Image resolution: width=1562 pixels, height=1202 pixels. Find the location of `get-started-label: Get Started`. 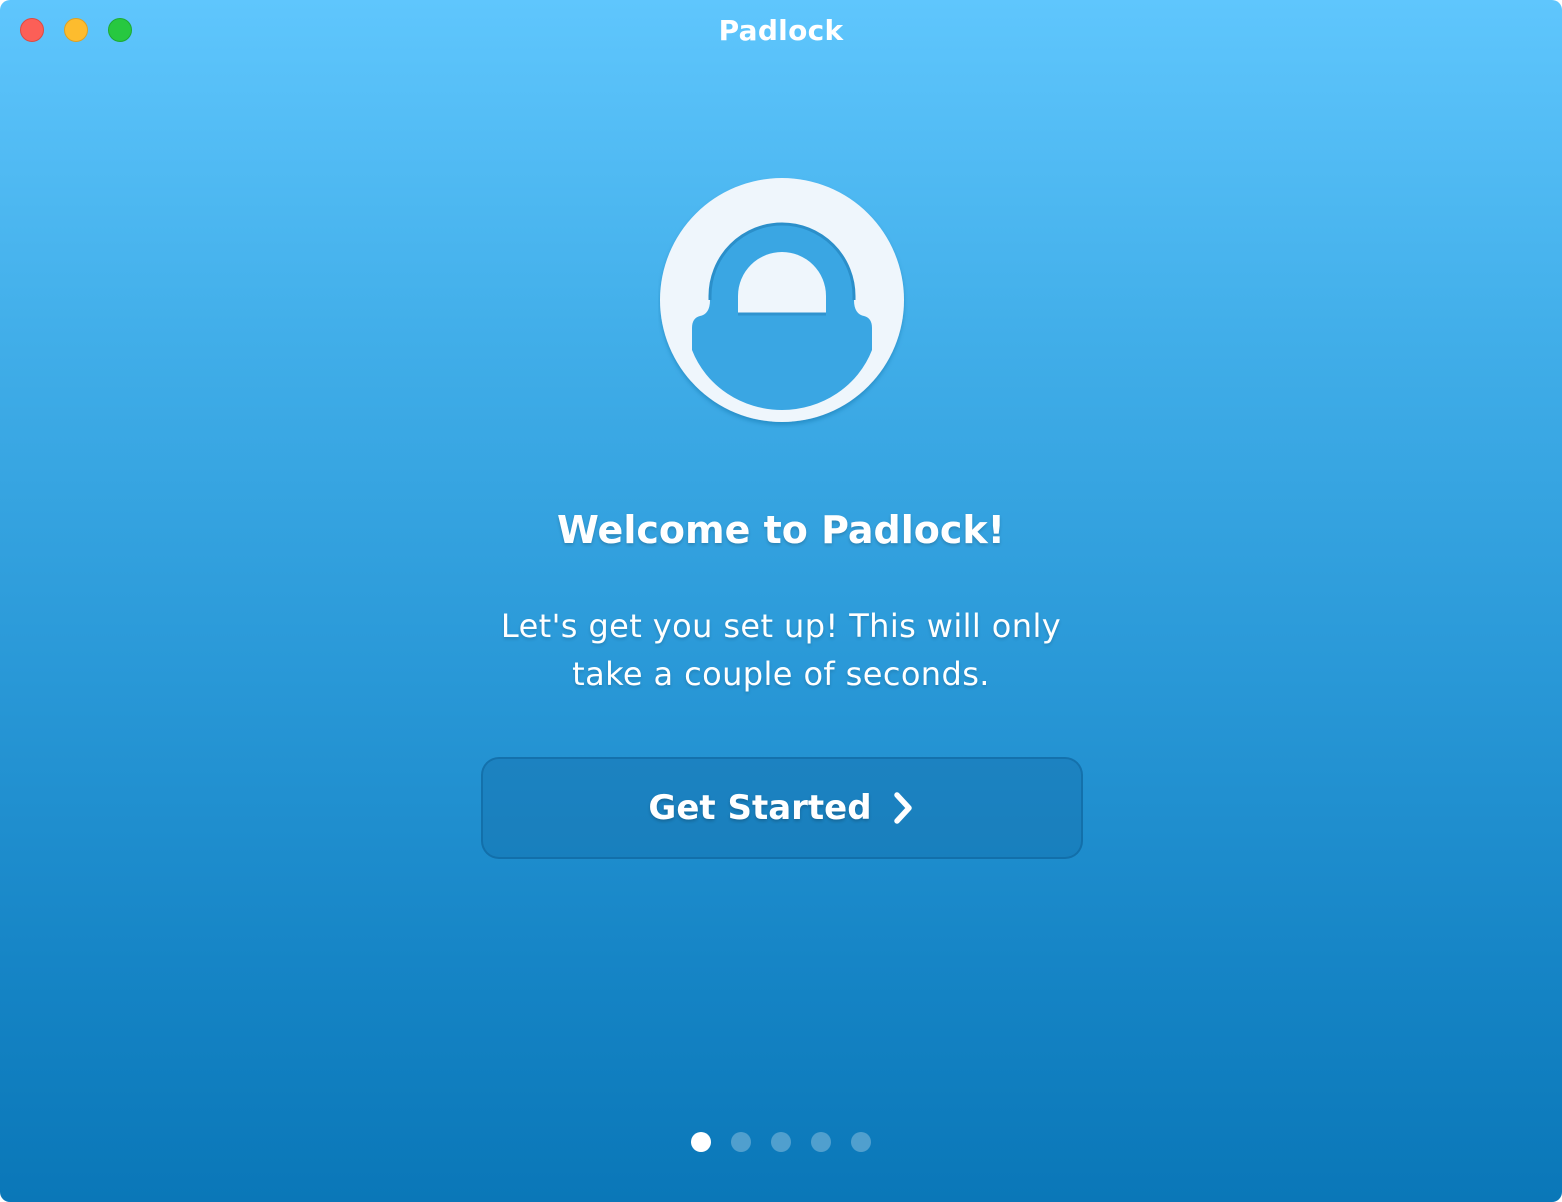

get-started-label: Get Started is located at coordinates (760, 808).